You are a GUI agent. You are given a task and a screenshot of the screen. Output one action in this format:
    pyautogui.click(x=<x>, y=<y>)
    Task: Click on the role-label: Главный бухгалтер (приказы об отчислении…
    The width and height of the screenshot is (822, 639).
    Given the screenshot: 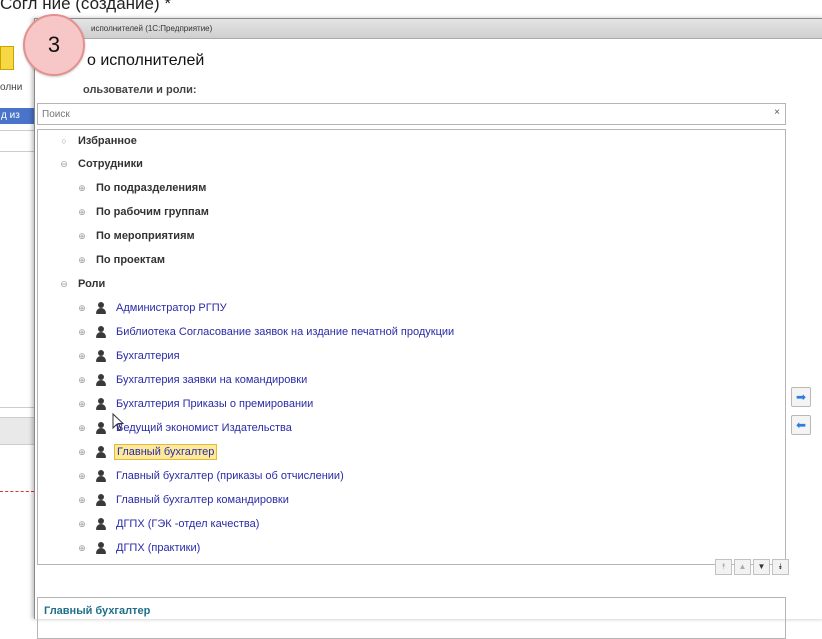 What is the action you would take?
    pyautogui.click(x=230, y=476)
    